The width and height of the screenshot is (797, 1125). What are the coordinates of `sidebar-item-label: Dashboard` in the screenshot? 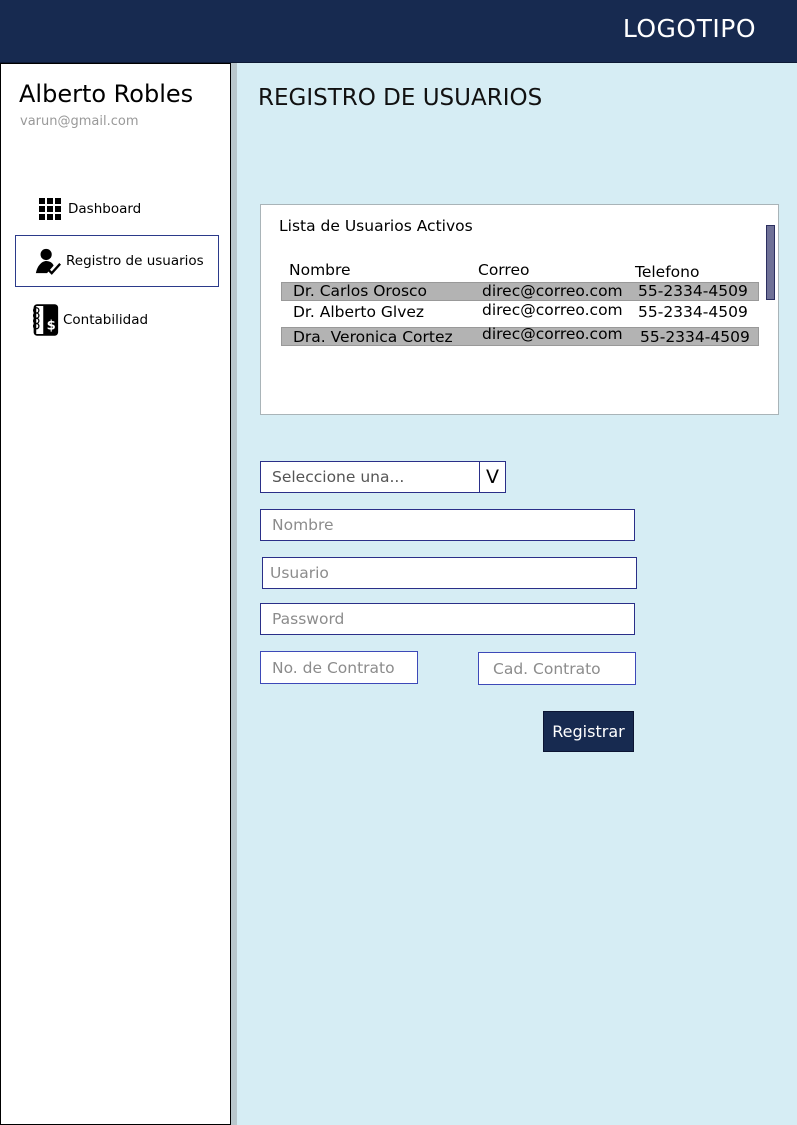 It's located at (105, 209).